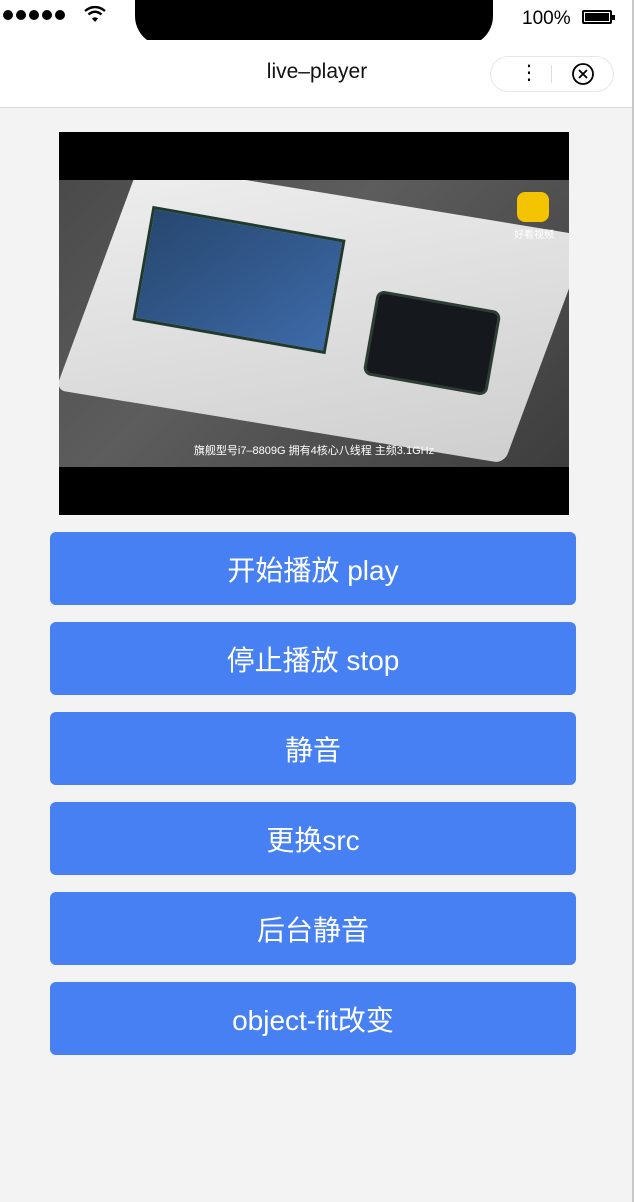 Image resolution: width=634 pixels, height=1202 pixels. What do you see at coordinates (313, 748) in the screenshot?
I see `mute-button: 静音` at bounding box center [313, 748].